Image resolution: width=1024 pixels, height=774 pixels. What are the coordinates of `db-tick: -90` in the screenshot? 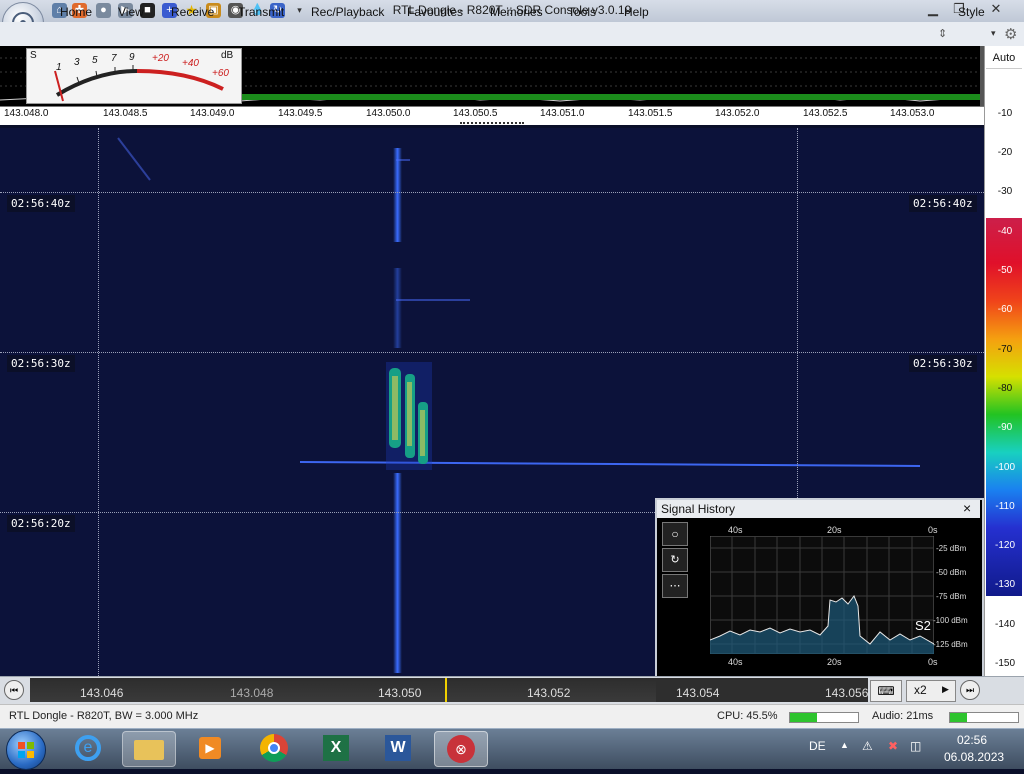 It's located at (1005, 427).